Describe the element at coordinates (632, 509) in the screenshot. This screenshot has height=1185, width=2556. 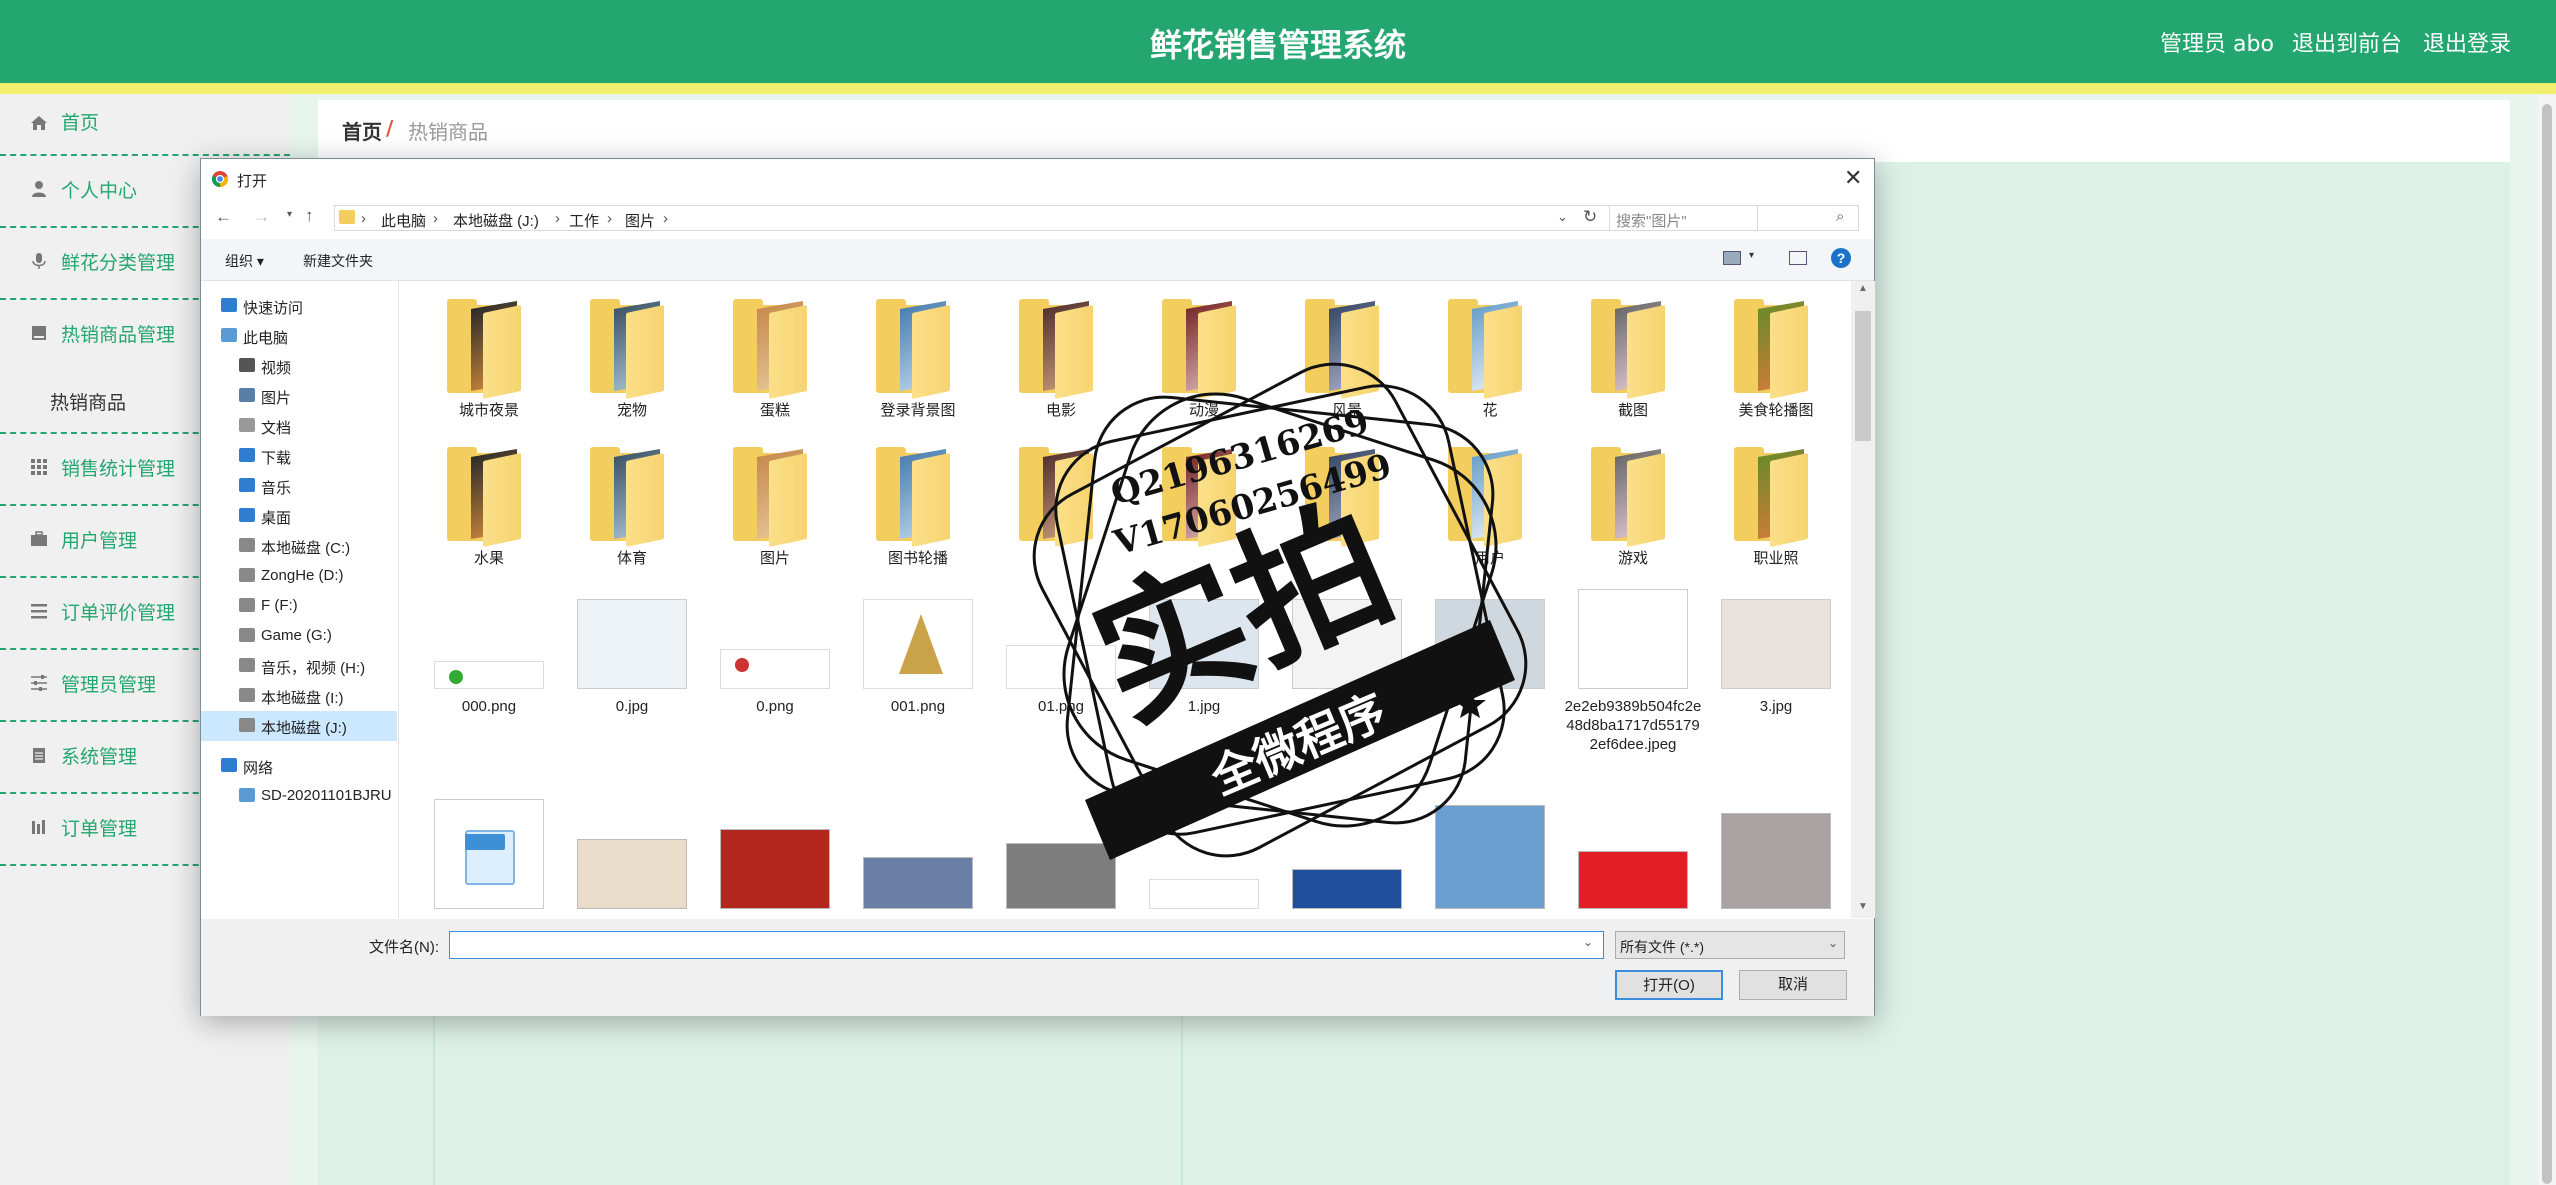
I see `folder-item: 体育` at that location.